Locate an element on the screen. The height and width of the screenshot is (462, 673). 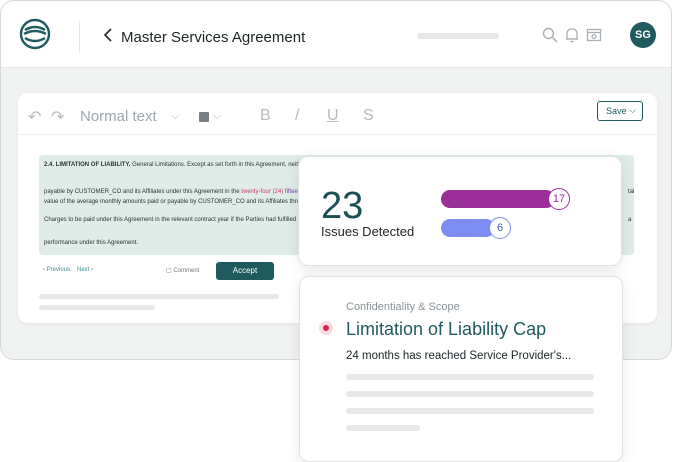
issues-label: Issues Detected is located at coordinates (368, 231).